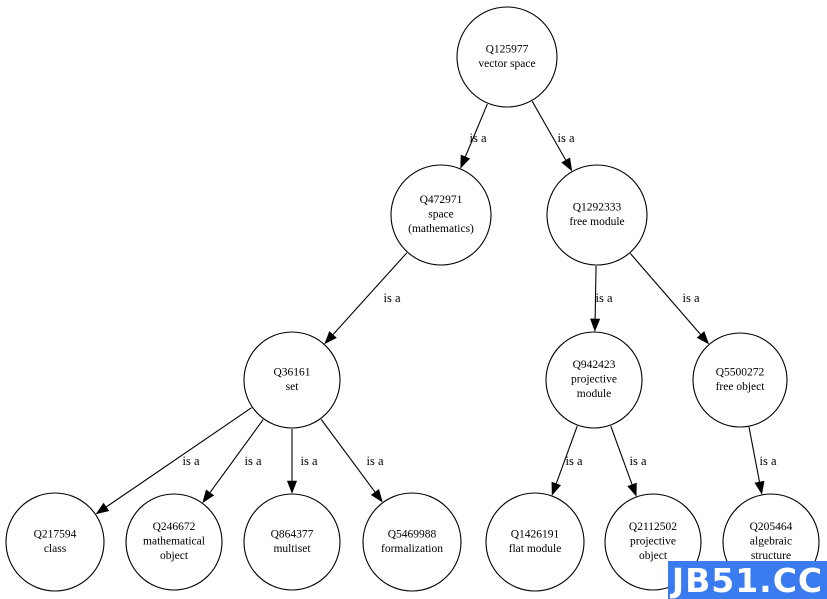 Image resolution: width=827 pixels, height=599 pixels. I want to click on node-qid-label: Q864377, so click(292, 534).